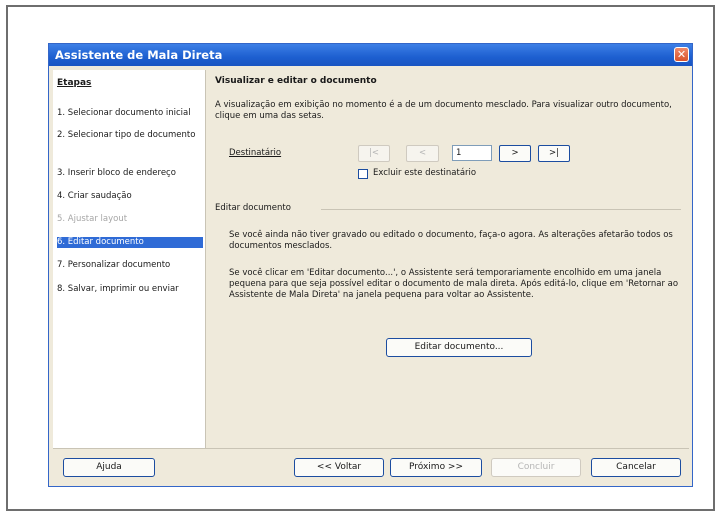  I want to click on next-icon: >, so click(515, 153).